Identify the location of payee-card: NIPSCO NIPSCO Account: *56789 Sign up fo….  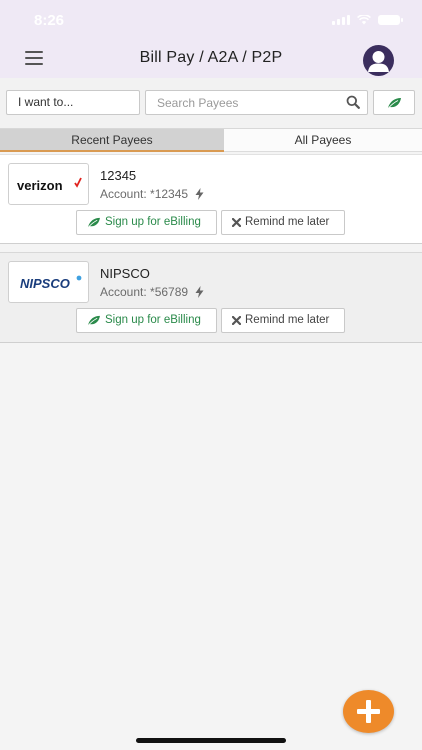
(211, 297).